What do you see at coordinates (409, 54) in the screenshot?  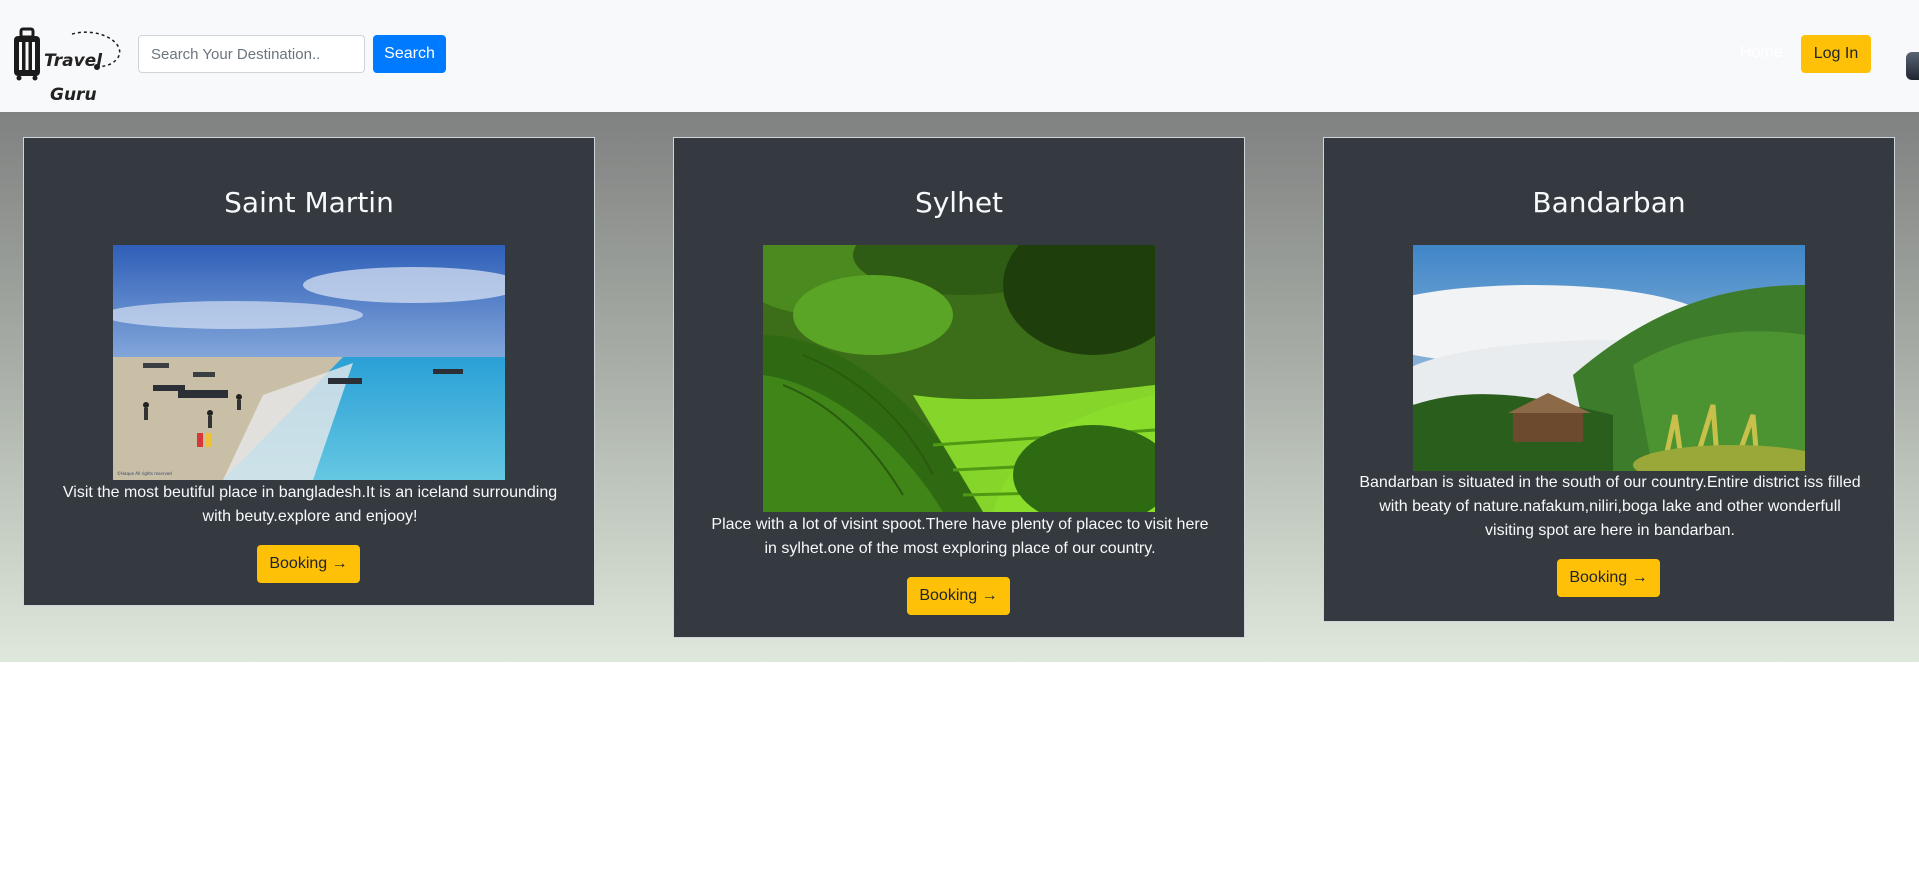 I see `search-button: Search` at bounding box center [409, 54].